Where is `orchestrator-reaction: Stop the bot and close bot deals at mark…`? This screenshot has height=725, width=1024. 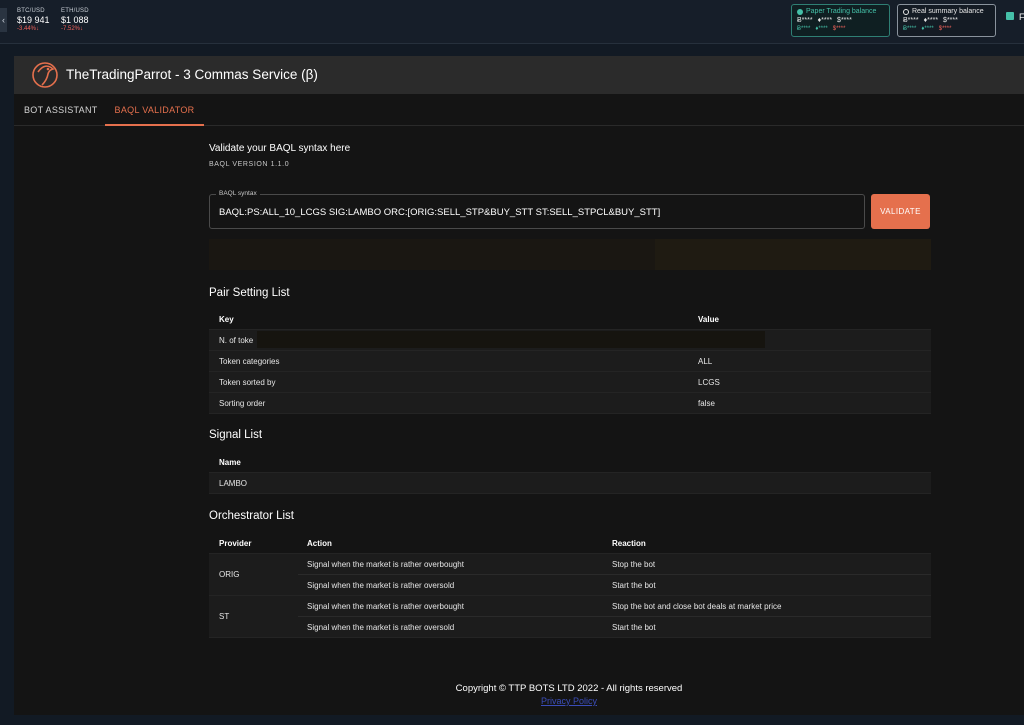 orchestrator-reaction: Stop the bot and close bot deals at mark… is located at coordinates (697, 606).